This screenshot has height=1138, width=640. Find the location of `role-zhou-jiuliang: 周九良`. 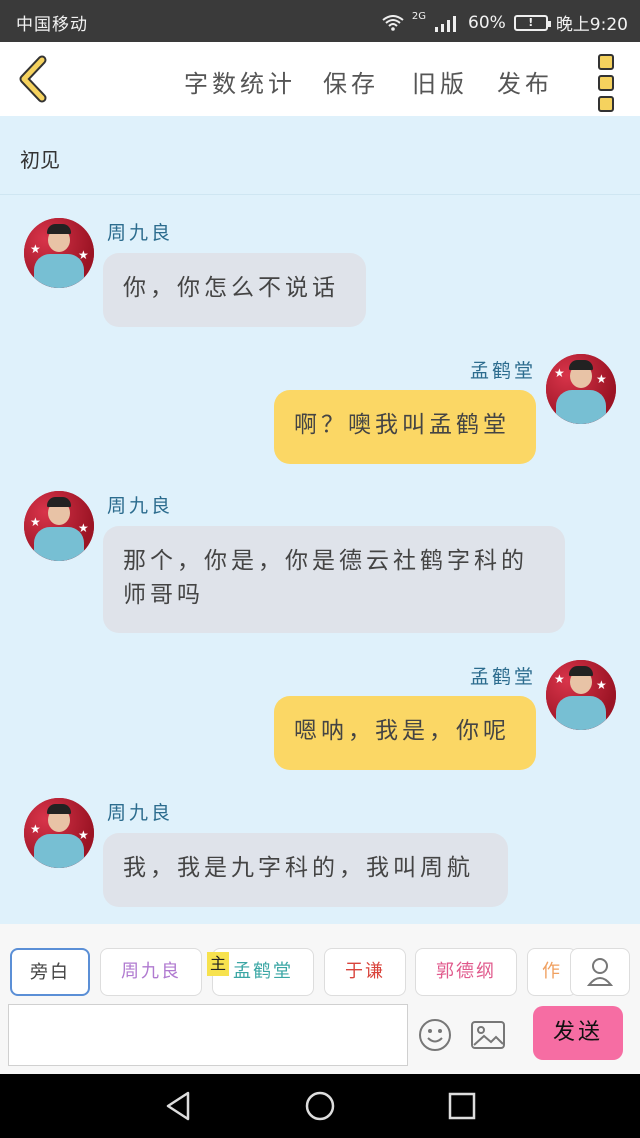

role-zhou-jiuliang: 周九良 is located at coordinates (151, 972).